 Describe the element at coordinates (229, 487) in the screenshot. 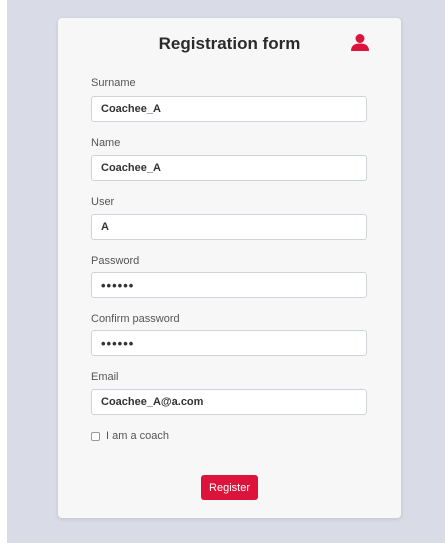

I see `register-button: Register` at that location.